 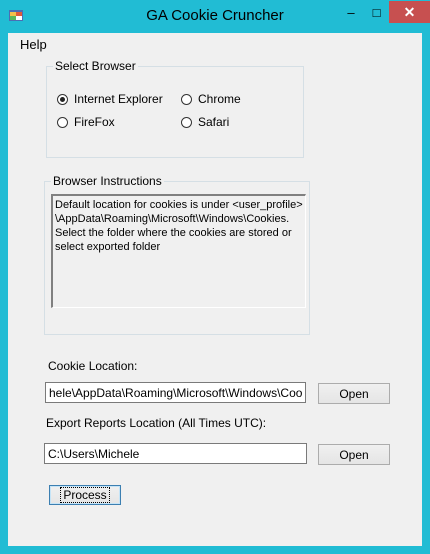 I want to click on cookie-location-label: Cookie Location:, so click(x=93, y=366).